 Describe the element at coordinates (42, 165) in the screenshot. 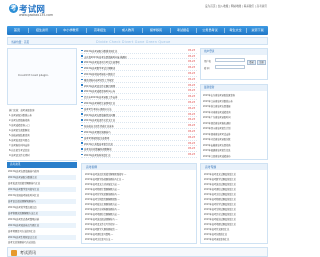

I see `section-title: 高考资讯` at that location.